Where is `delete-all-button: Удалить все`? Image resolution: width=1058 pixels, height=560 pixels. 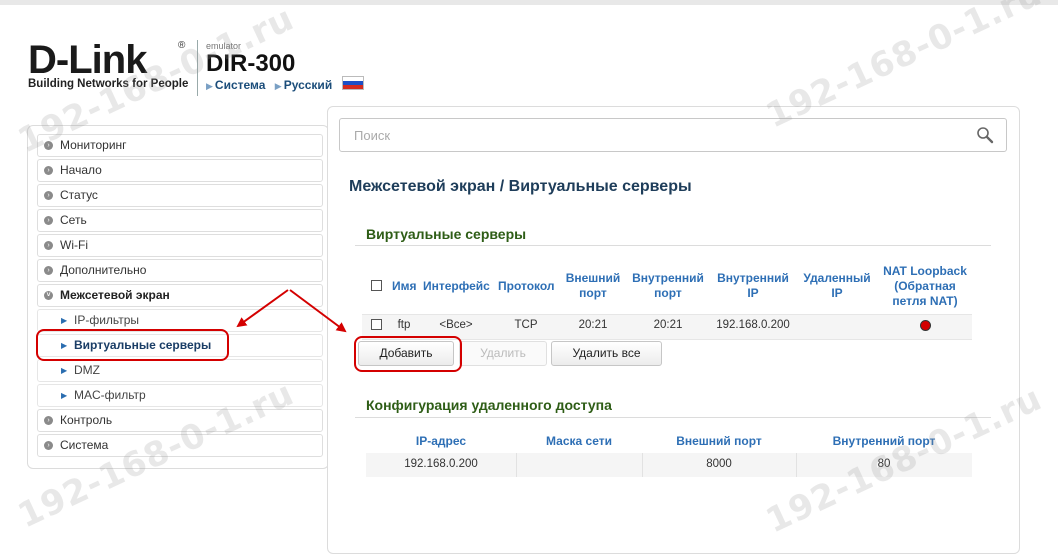
delete-all-button: Удалить все is located at coordinates (606, 353).